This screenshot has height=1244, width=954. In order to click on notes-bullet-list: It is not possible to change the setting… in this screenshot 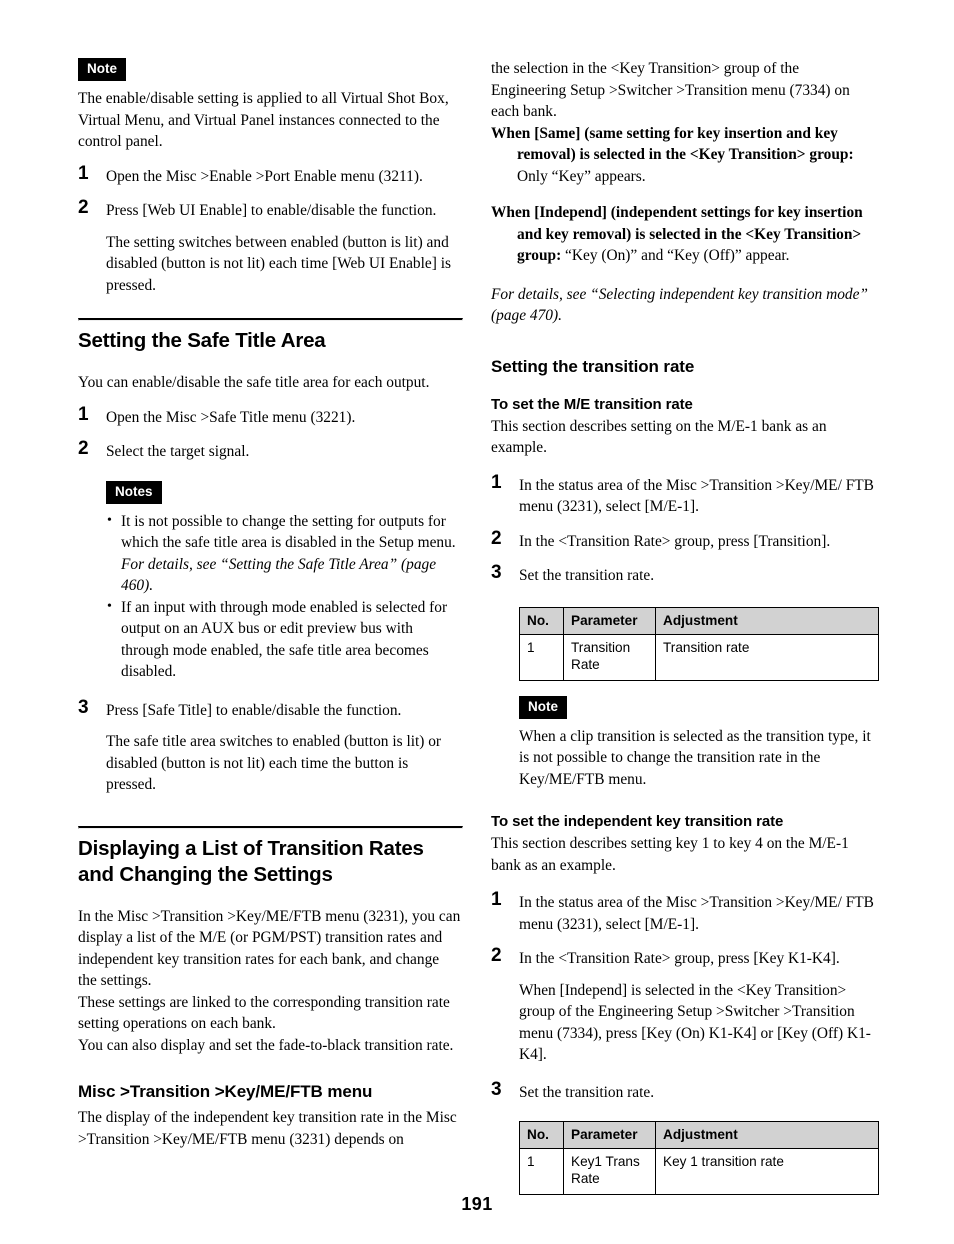, I will do `click(283, 596)`.